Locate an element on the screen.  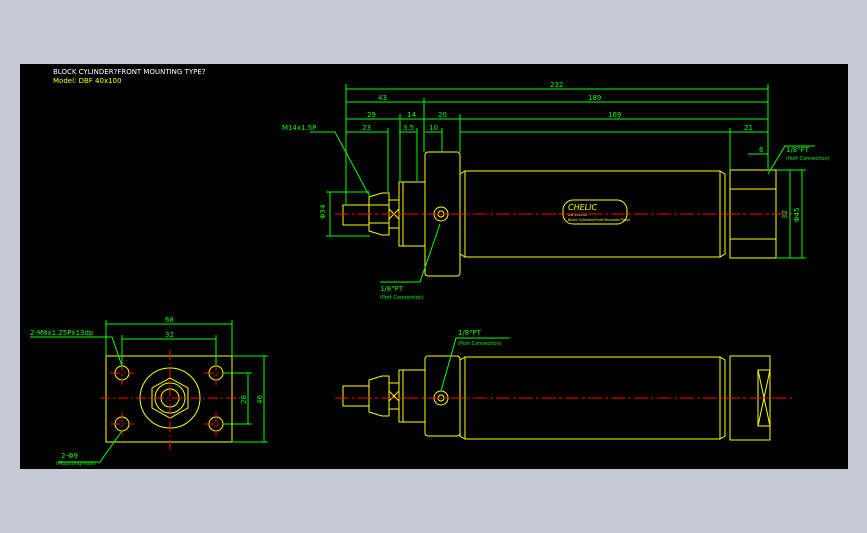
dim-thread: M14x1.5P is located at coordinates (299, 128).